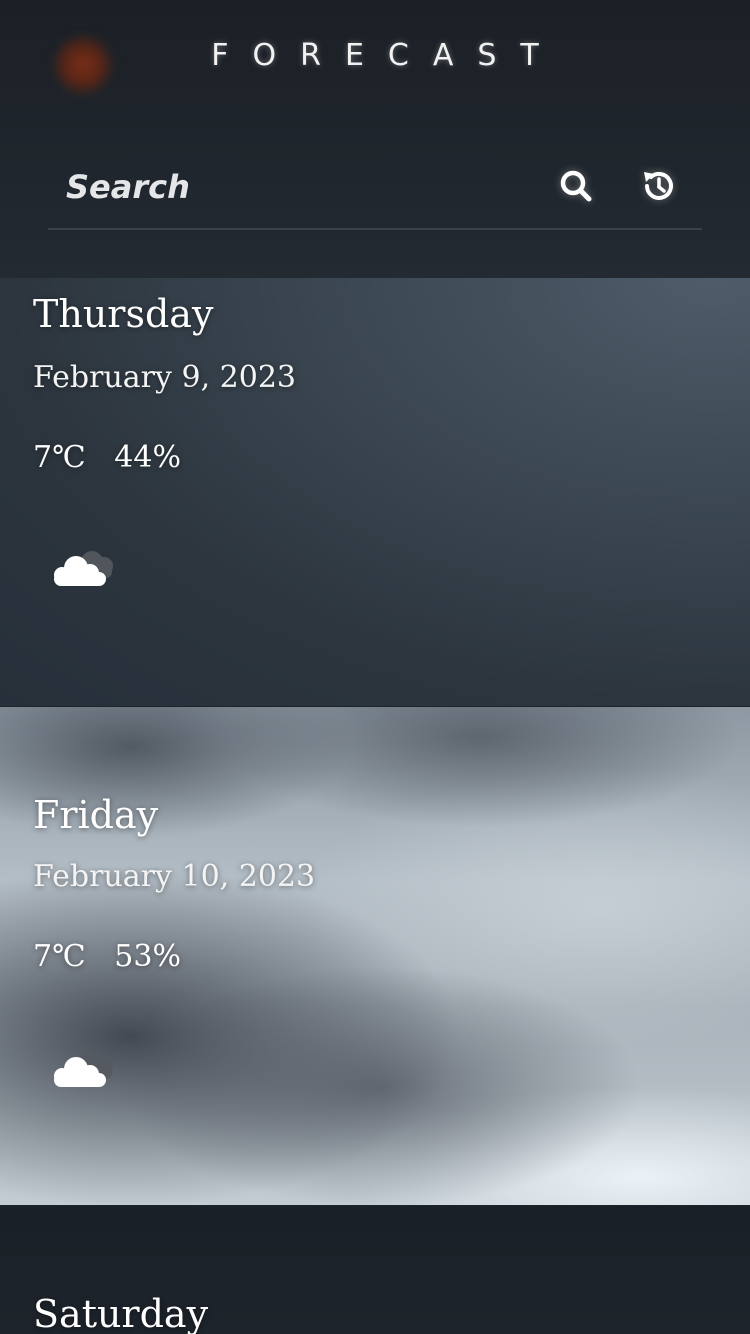  What do you see at coordinates (375, 1270) in the screenshot?
I see `forecast-card-saturday: Saturday` at bounding box center [375, 1270].